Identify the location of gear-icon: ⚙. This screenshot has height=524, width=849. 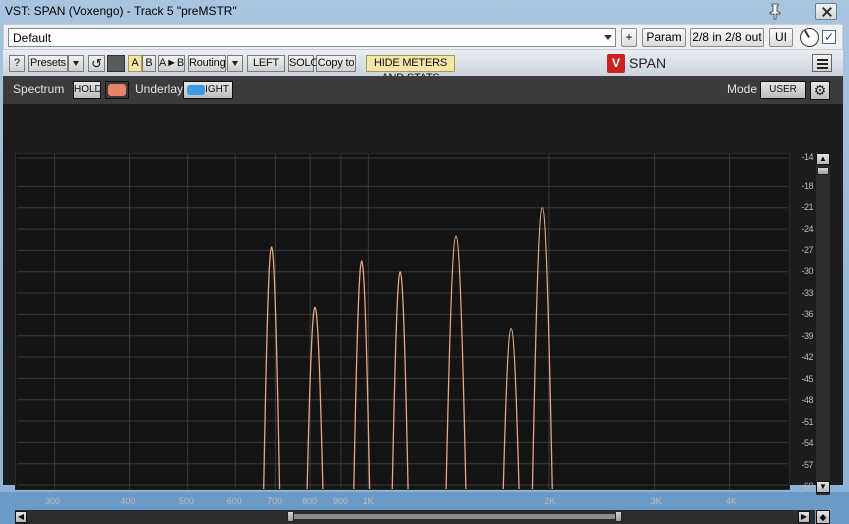
(820, 90).